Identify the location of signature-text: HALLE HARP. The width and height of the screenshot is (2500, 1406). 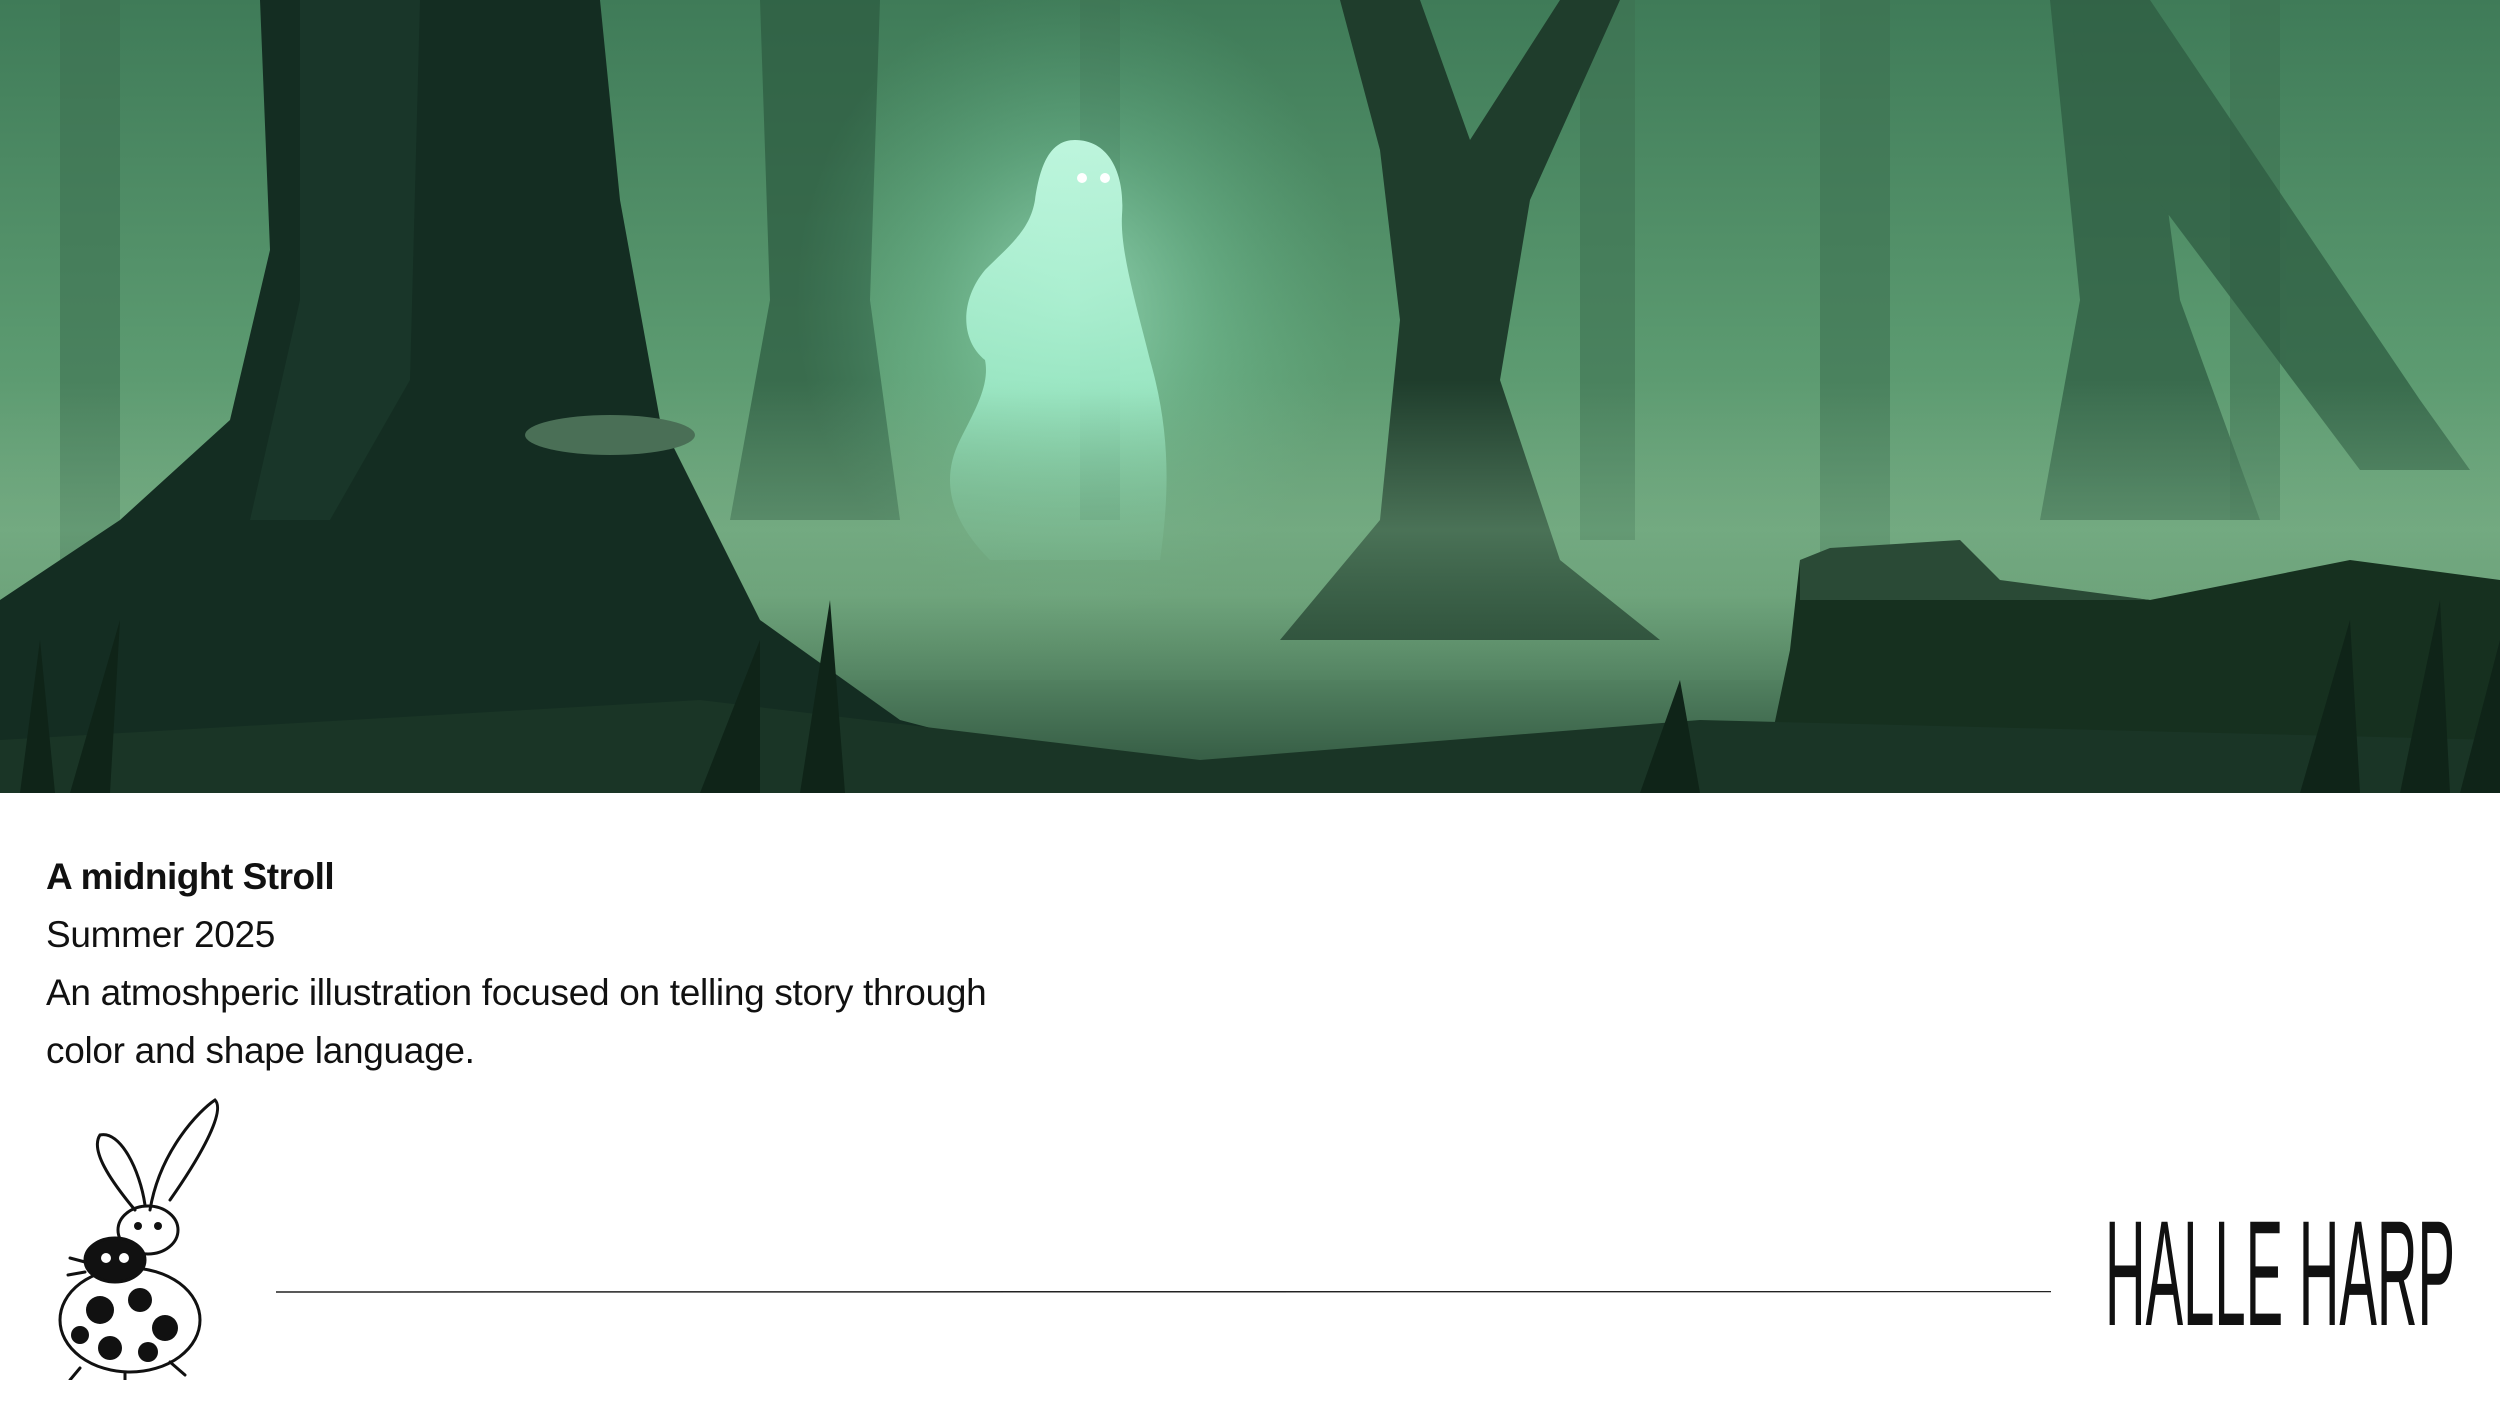
(2280, 1270).